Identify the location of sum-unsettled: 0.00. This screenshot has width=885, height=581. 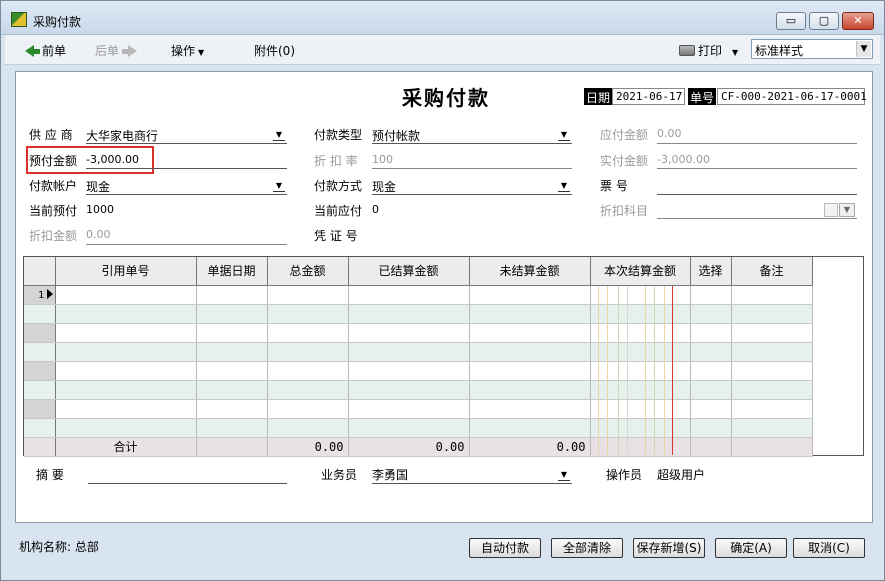
(530, 447).